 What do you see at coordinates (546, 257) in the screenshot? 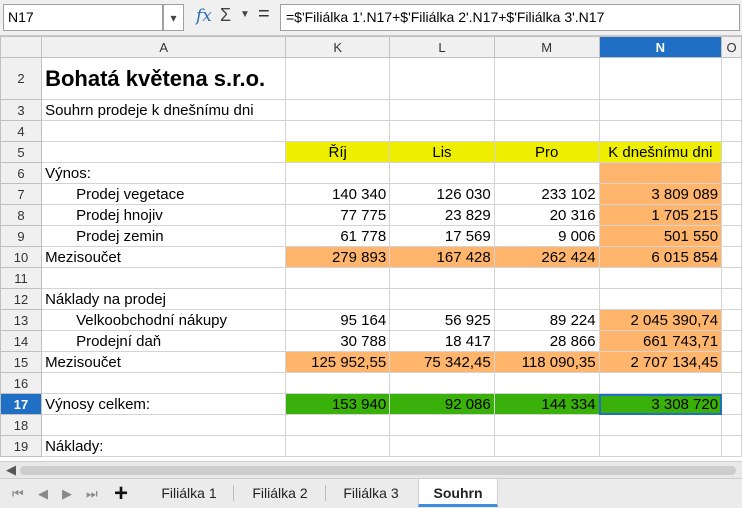
I see `subtotal-cell: 262 424` at bounding box center [546, 257].